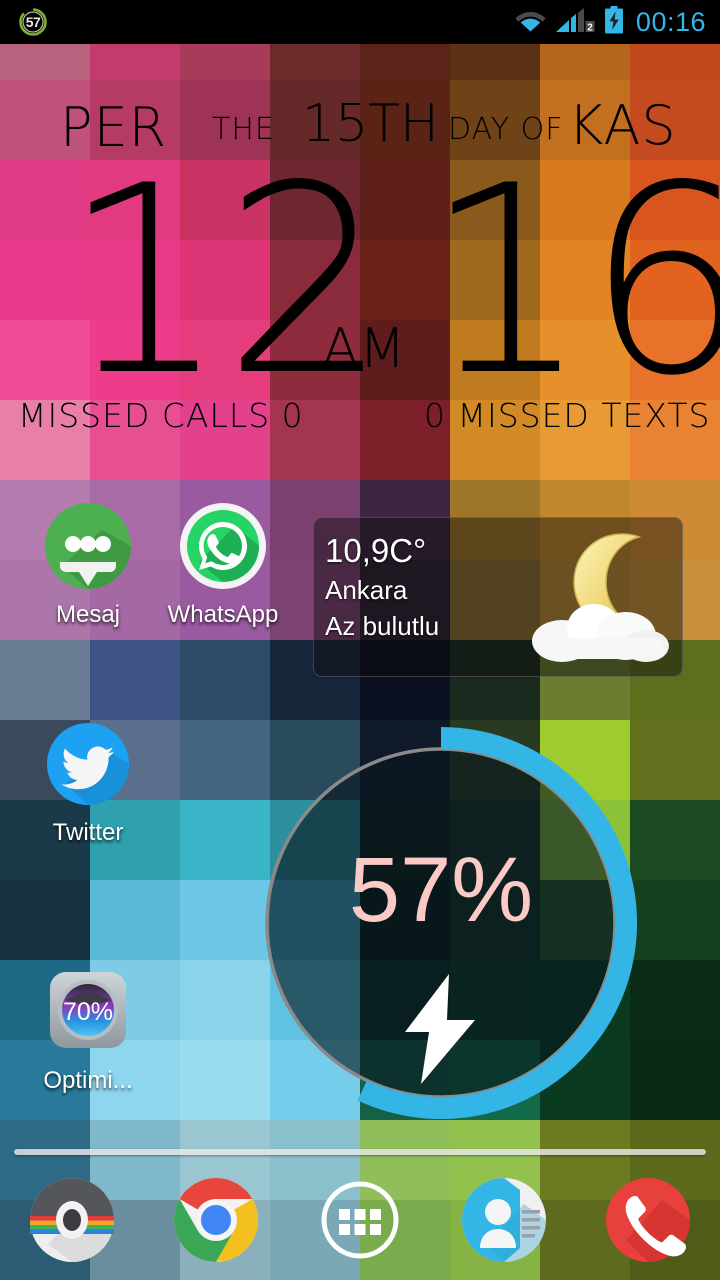 This screenshot has height=1280, width=720. What do you see at coordinates (360, 22) in the screenshot?
I see `status-bar: 57 2 00:16` at bounding box center [360, 22].